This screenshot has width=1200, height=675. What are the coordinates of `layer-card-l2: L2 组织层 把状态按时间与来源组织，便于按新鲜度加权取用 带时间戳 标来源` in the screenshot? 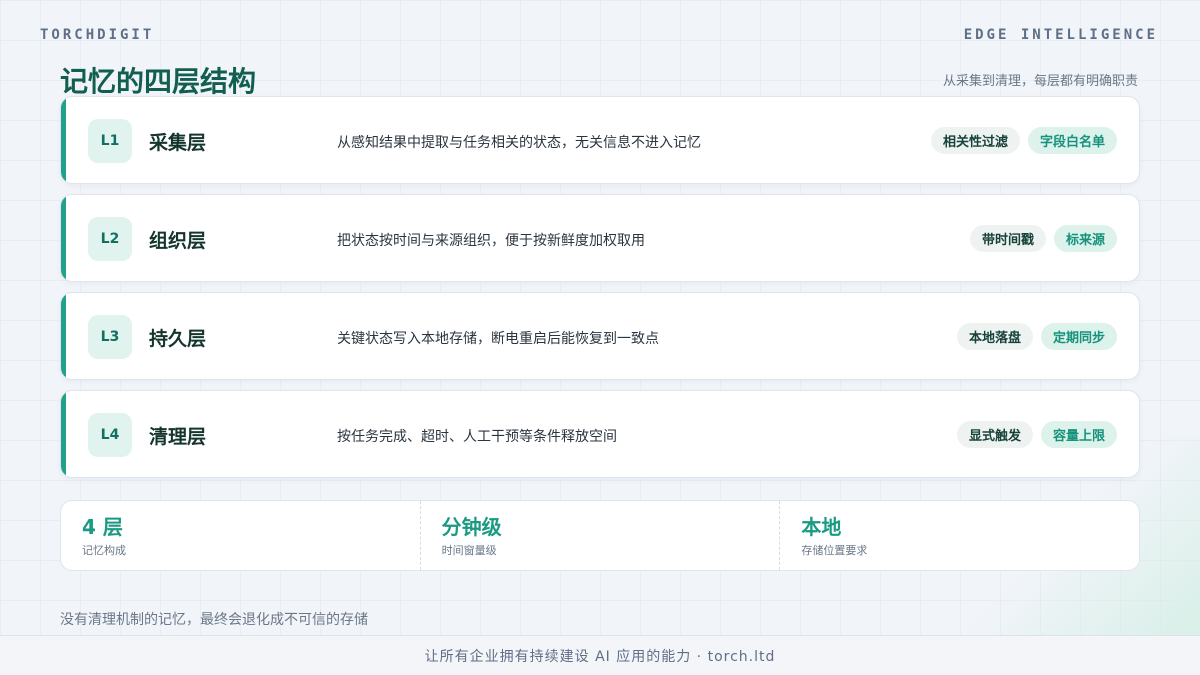 It's located at (600, 238).